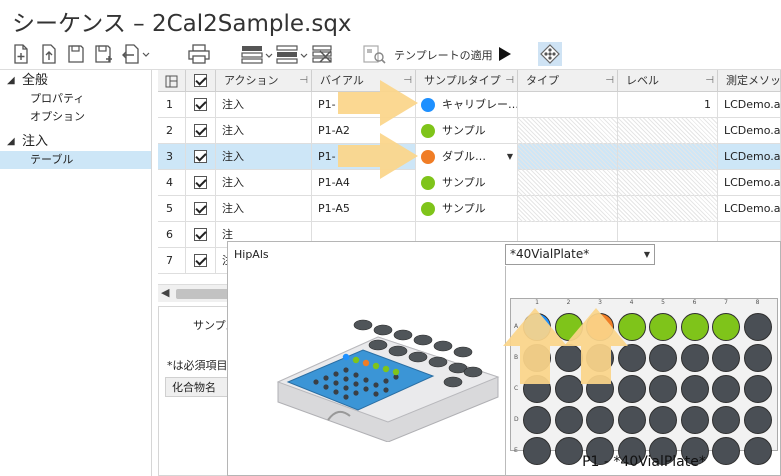 The image size is (781, 476). Describe the element at coordinates (467, 81) in the screenshot. I see `header-sample-type: サンプルタイプ ⊣` at that location.